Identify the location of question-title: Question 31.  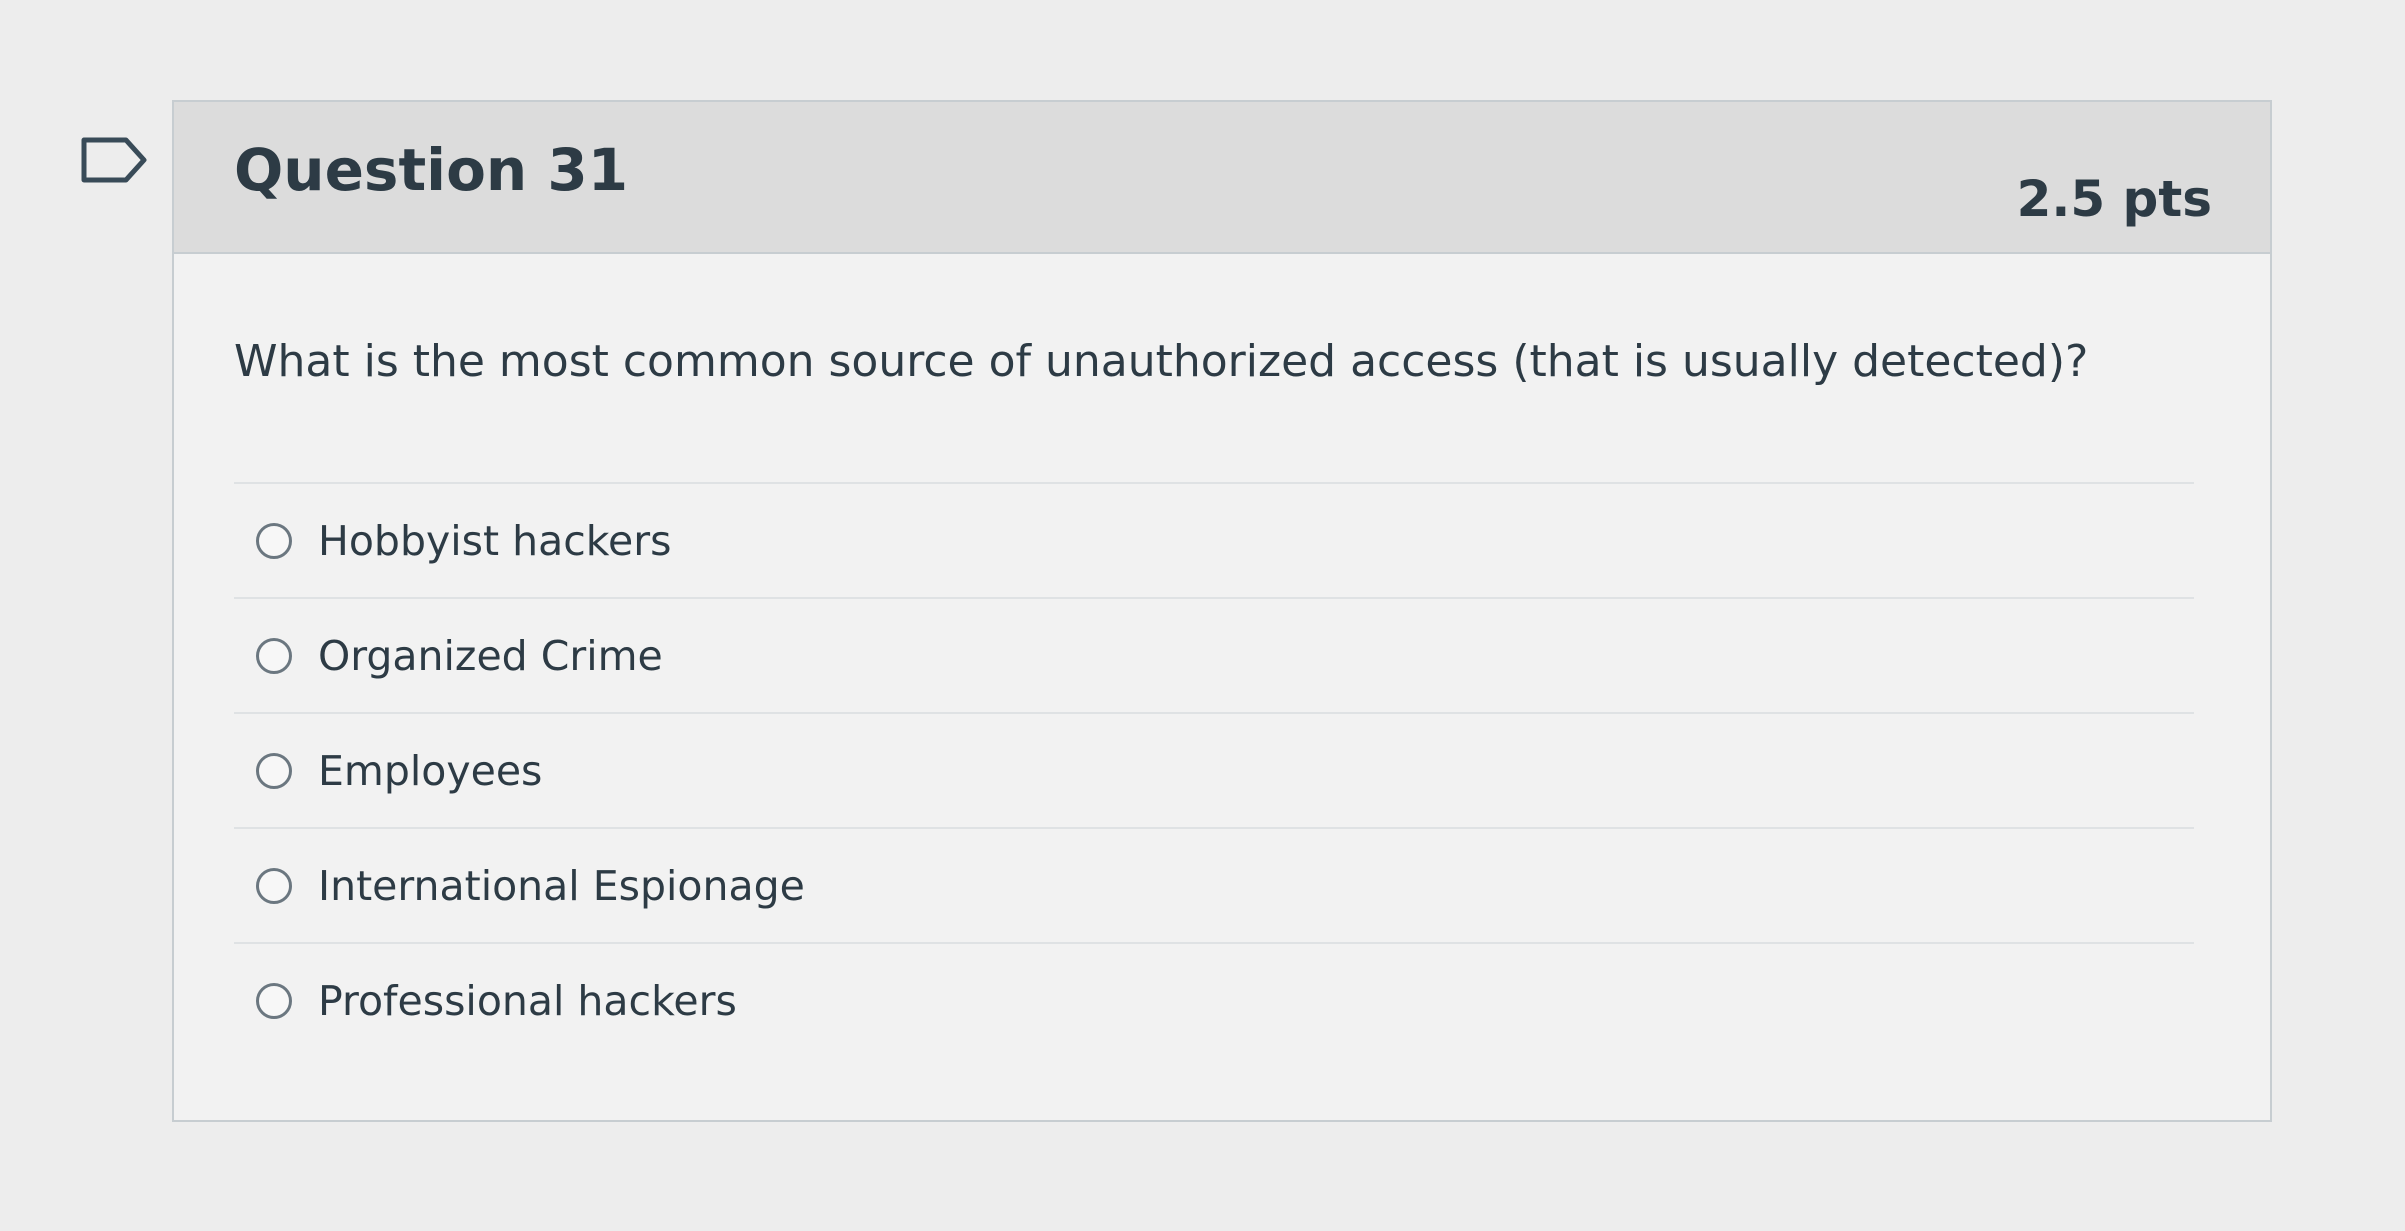
(431, 170).